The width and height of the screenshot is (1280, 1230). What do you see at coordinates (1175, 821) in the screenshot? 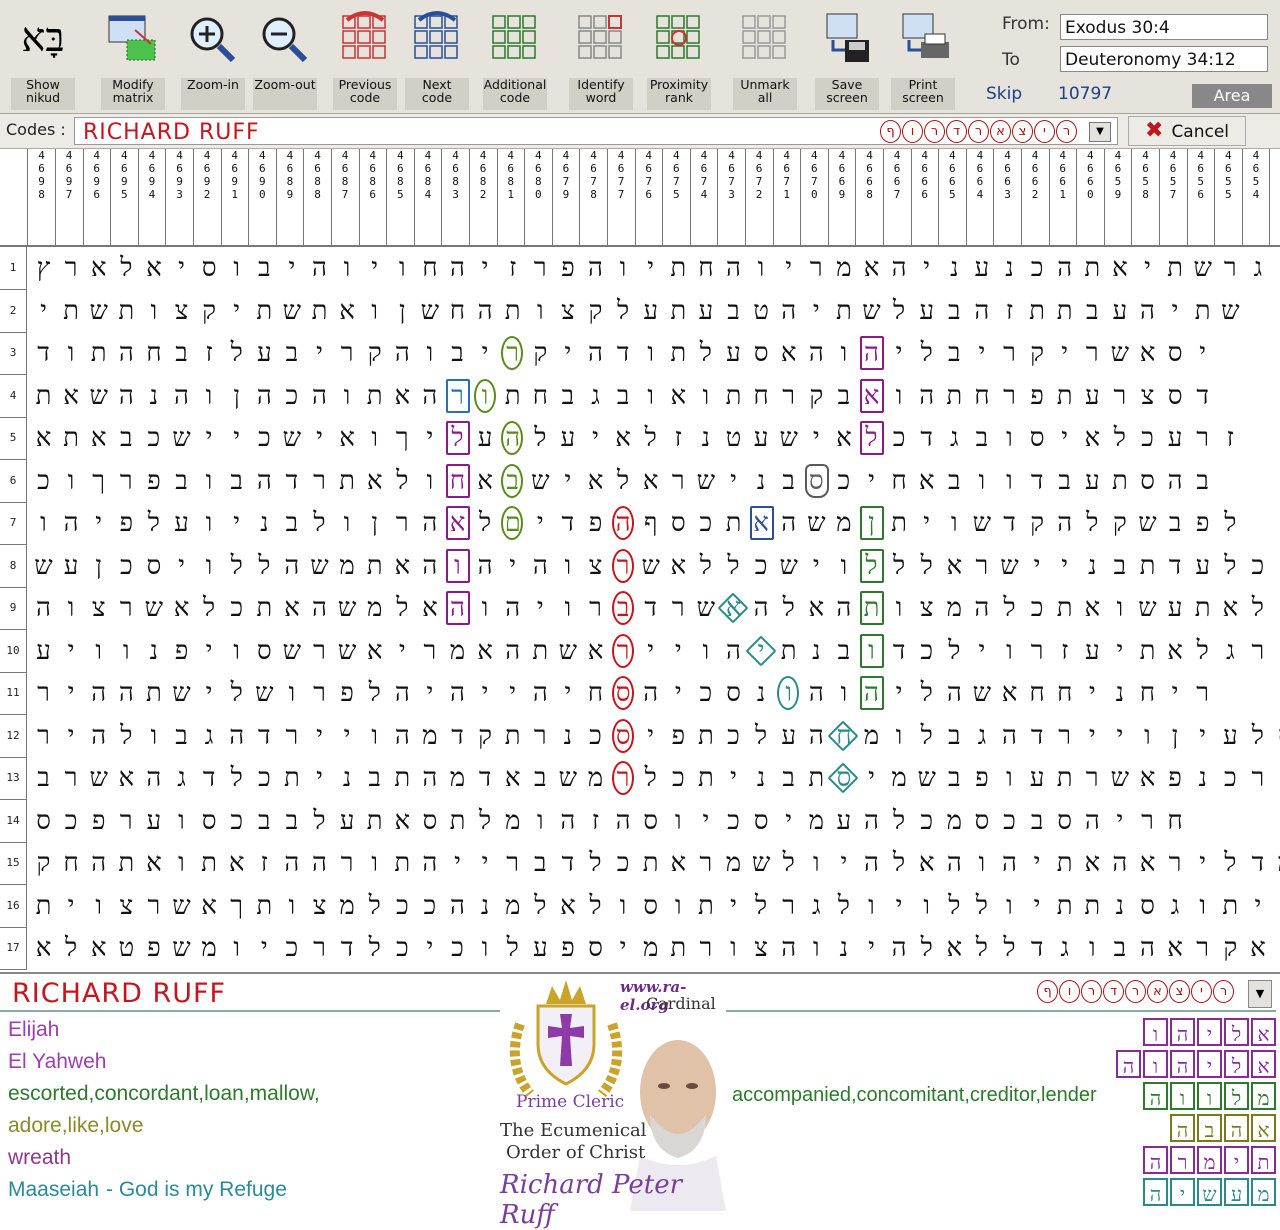
I see `matrix-cell: ח` at bounding box center [1175, 821].